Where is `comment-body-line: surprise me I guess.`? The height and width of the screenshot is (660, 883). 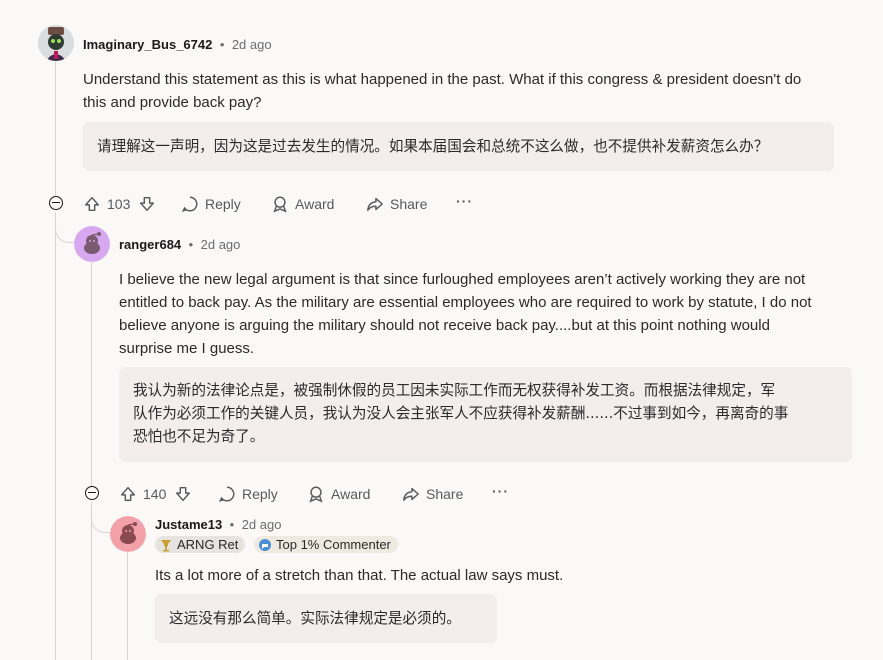 comment-body-line: surprise me I guess. is located at coordinates (187, 348).